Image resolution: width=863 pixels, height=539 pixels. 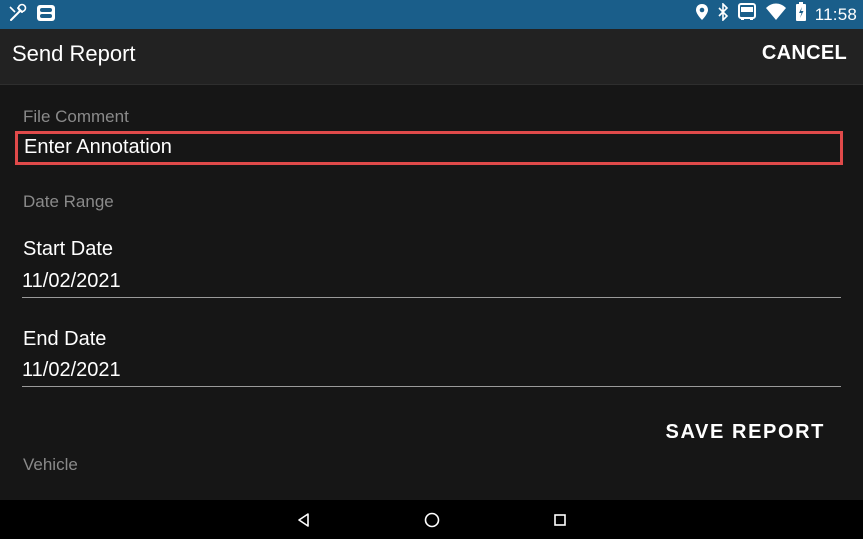 I want to click on start-date-label: Start Date, so click(x=68, y=249).